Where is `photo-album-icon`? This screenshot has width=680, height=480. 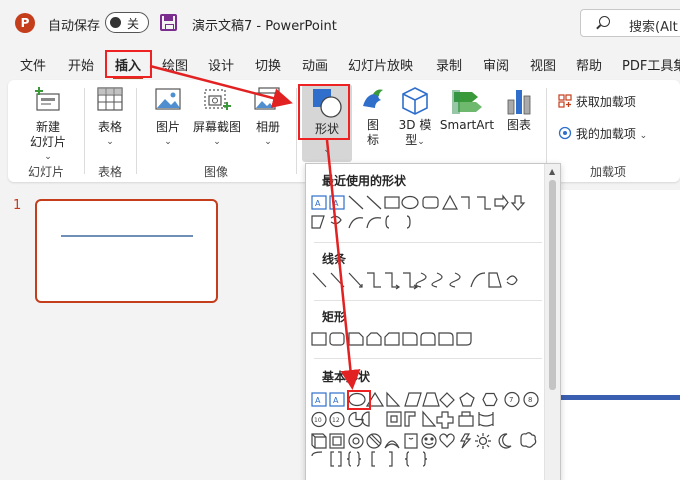 photo-album-icon is located at coordinates (267, 98).